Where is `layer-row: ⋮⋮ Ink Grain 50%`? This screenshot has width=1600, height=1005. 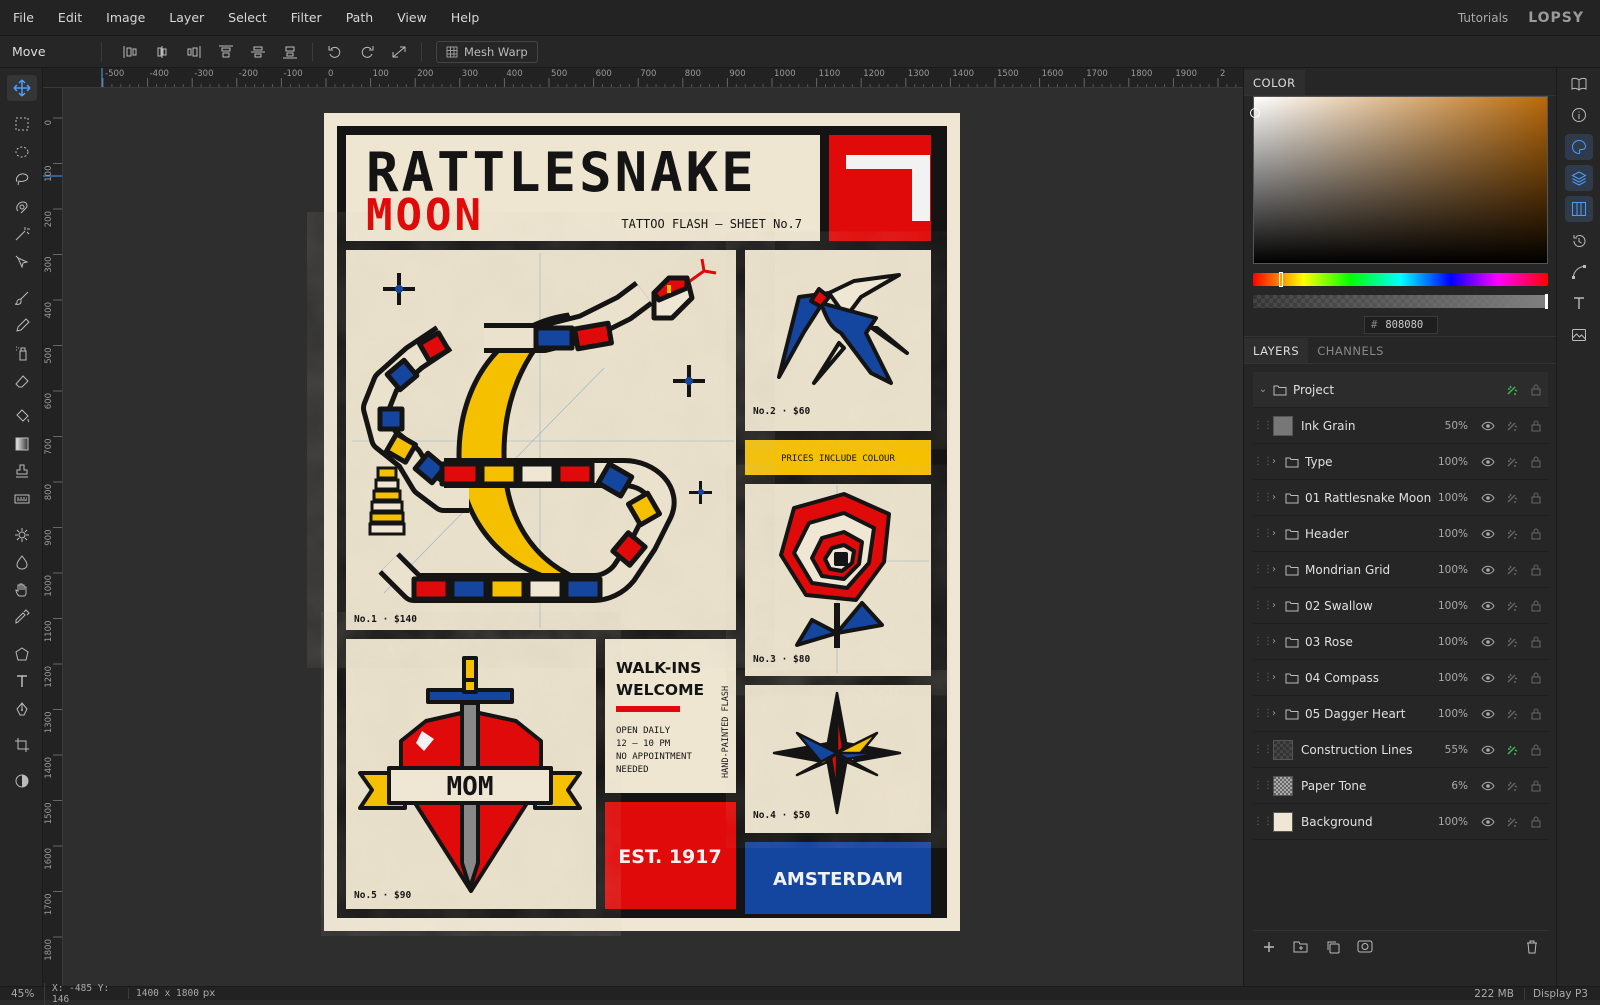
layer-row: ⋮⋮ Ink Grain 50% is located at coordinates (1400, 426).